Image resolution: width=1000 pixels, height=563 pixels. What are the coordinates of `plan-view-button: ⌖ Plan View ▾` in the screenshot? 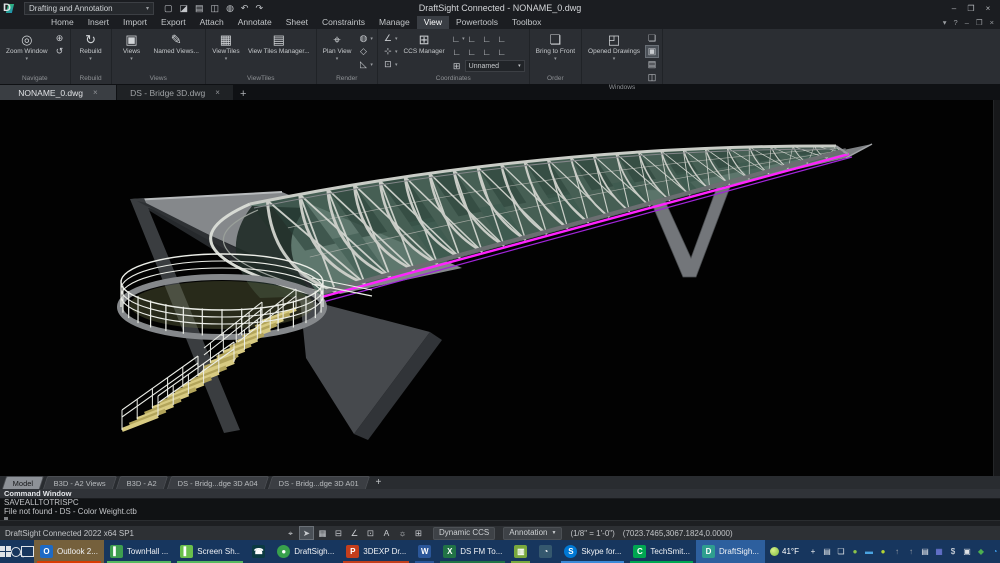 It's located at (337, 46).